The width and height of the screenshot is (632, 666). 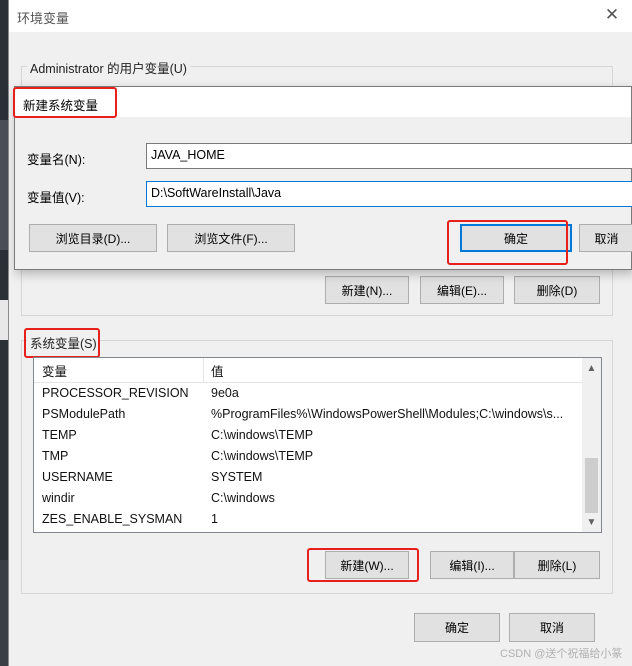 What do you see at coordinates (58, 498) in the screenshot?
I see `variable-name: windir` at bounding box center [58, 498].